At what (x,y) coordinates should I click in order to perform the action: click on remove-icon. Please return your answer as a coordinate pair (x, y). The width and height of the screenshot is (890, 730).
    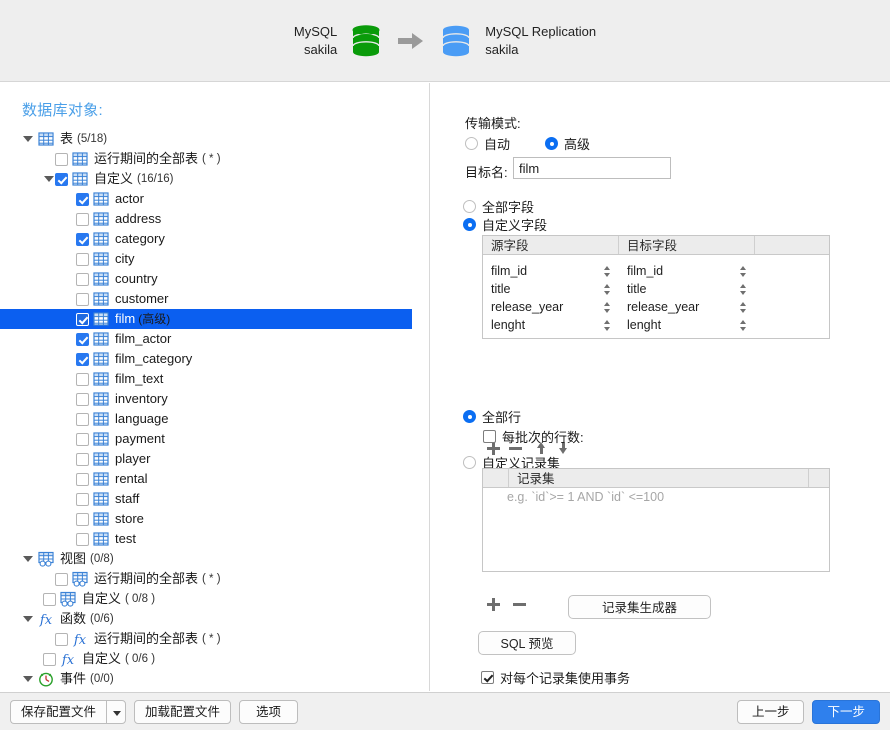
    Looking at the image, I should click on (519, 604).